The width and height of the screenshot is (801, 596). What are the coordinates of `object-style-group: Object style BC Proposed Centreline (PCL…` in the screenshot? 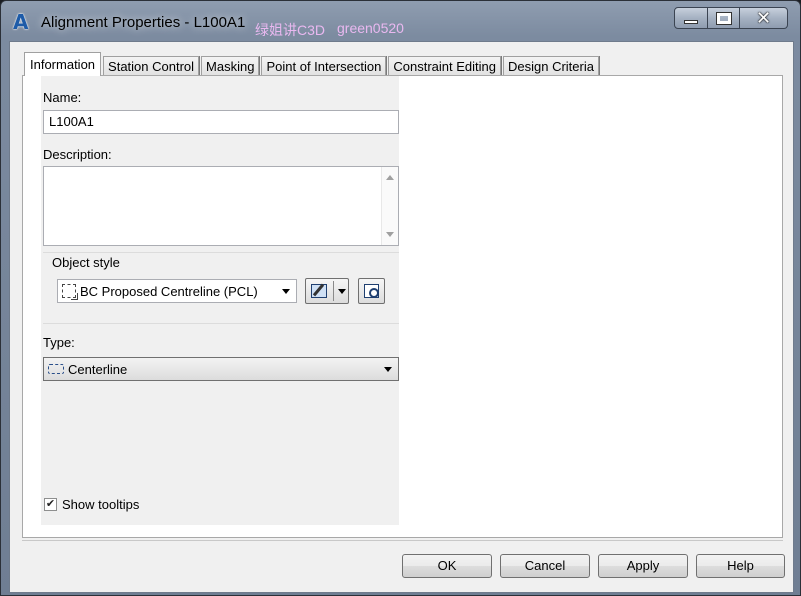 It's located at (221, 288).